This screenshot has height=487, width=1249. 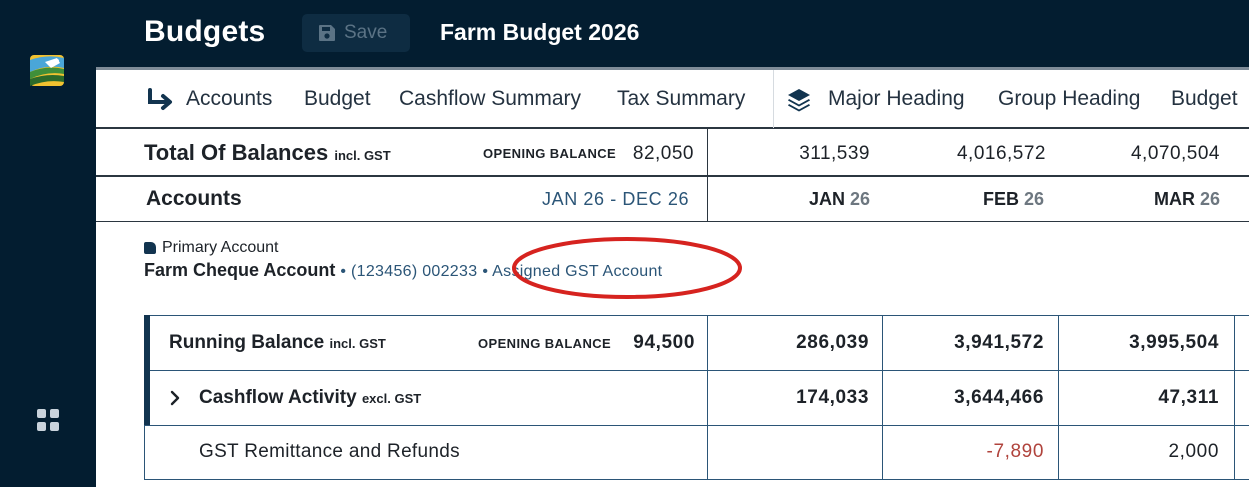 I want to click on month-header-mar: MAR 26, so click(x=1165, y=199).